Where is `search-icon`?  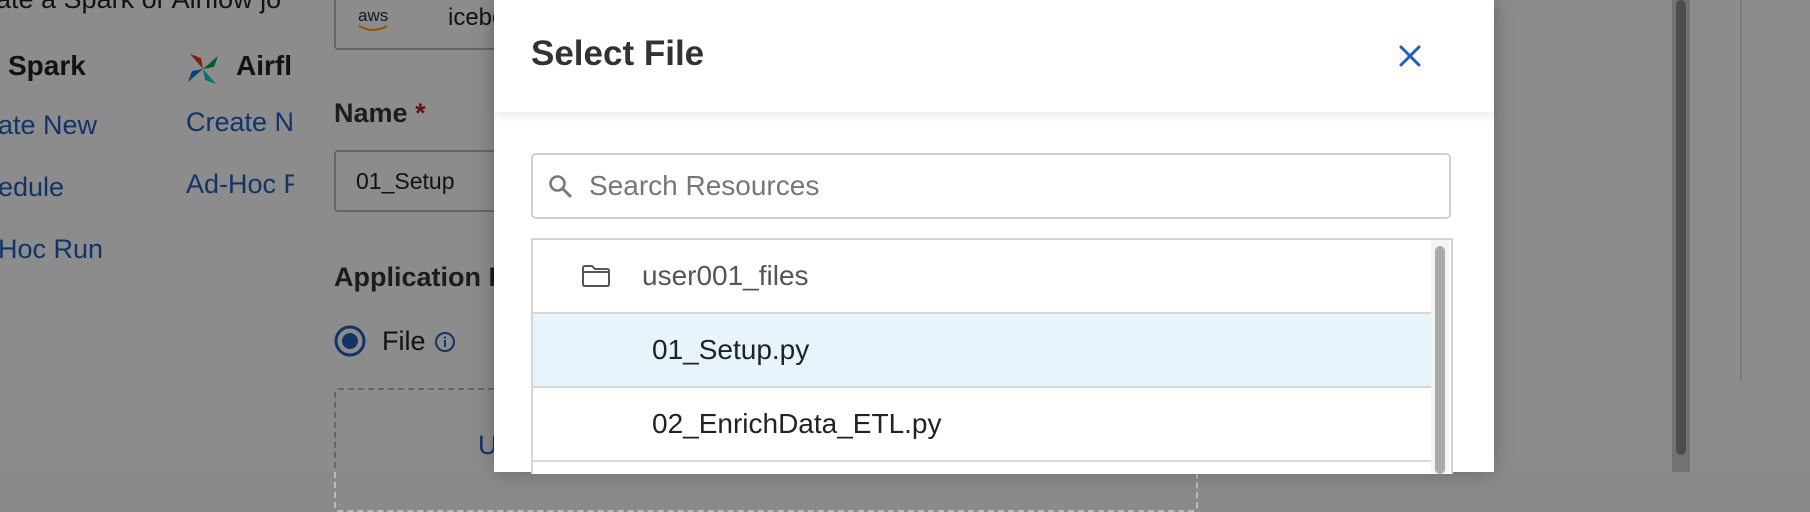
search-icon is located at coordinates (560, 186).